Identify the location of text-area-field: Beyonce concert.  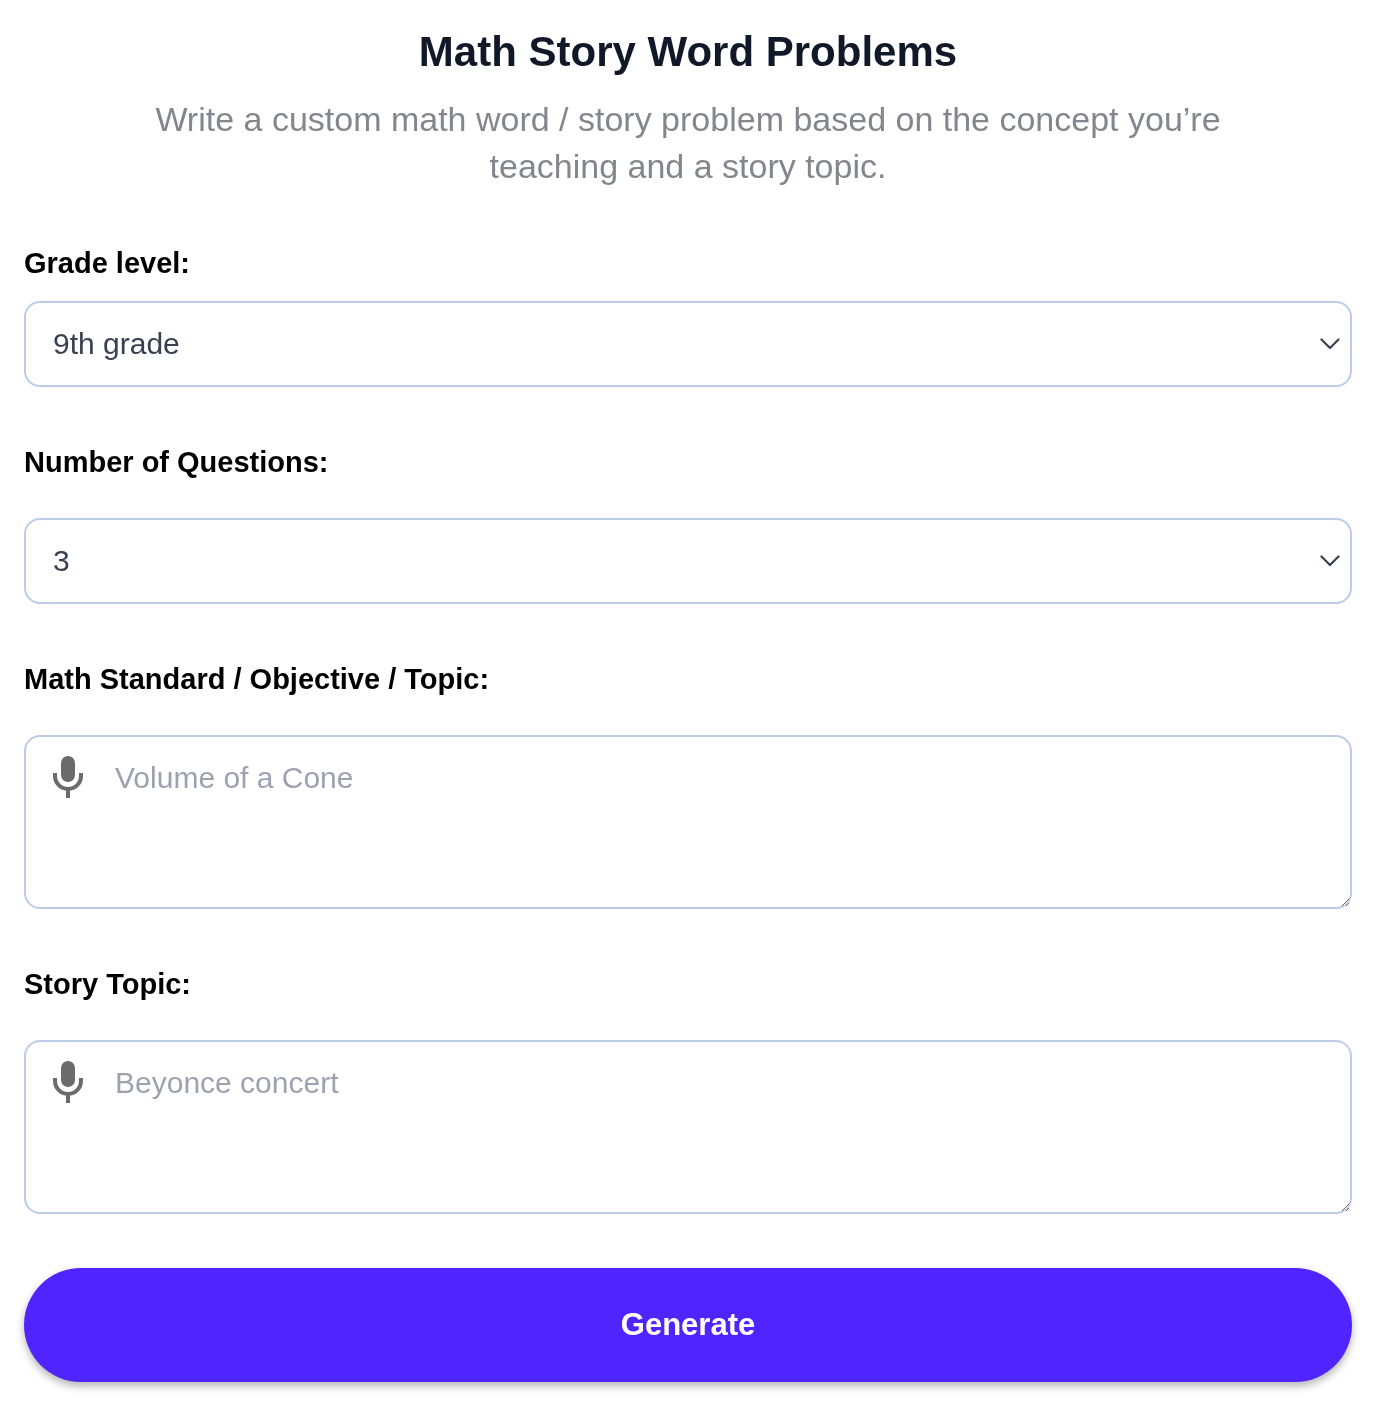
(688, 1127).